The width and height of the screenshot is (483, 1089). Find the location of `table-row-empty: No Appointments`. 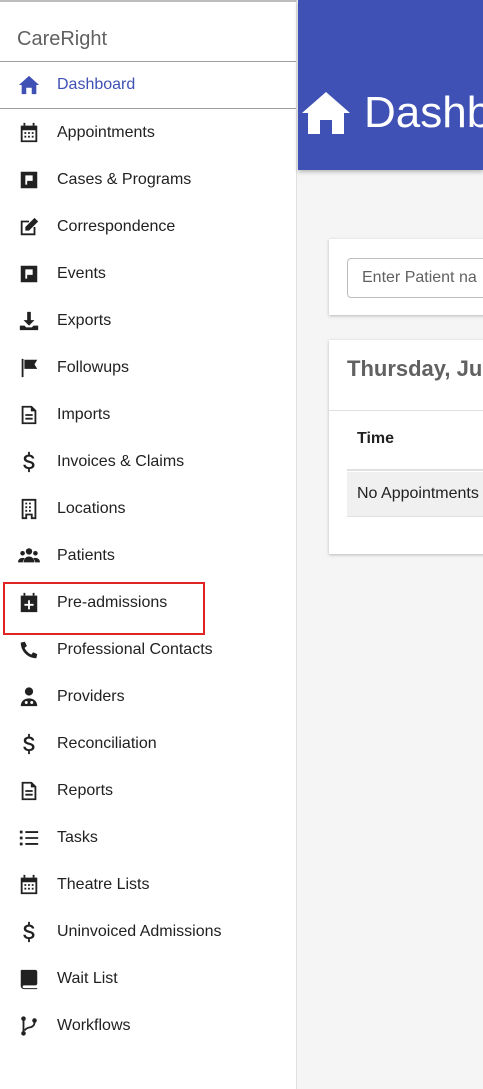

table-row-empty: No Appointments is located at coordinates (415, 494).